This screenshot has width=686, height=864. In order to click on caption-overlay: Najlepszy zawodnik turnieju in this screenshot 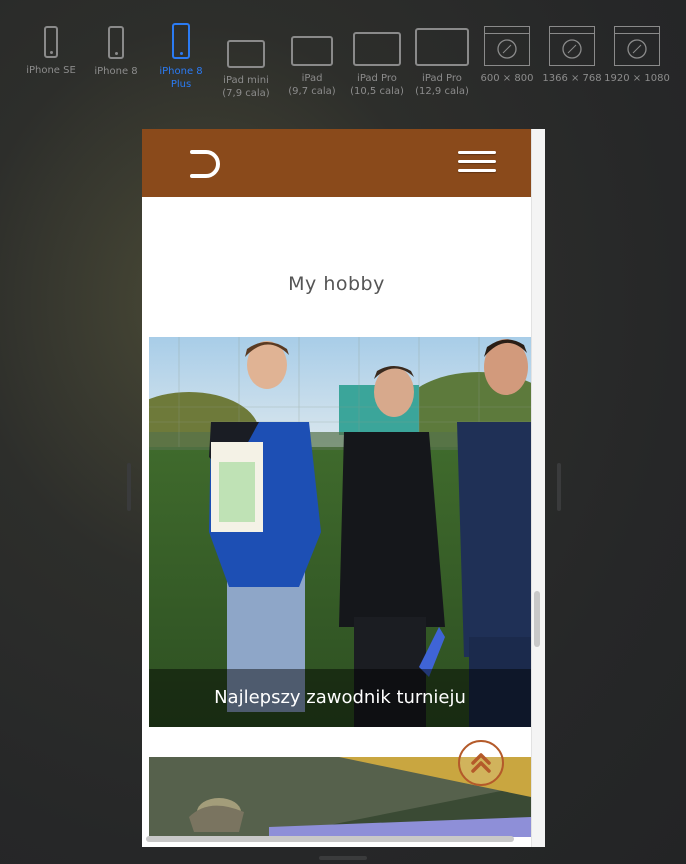, I will do `click(340, 698)`.